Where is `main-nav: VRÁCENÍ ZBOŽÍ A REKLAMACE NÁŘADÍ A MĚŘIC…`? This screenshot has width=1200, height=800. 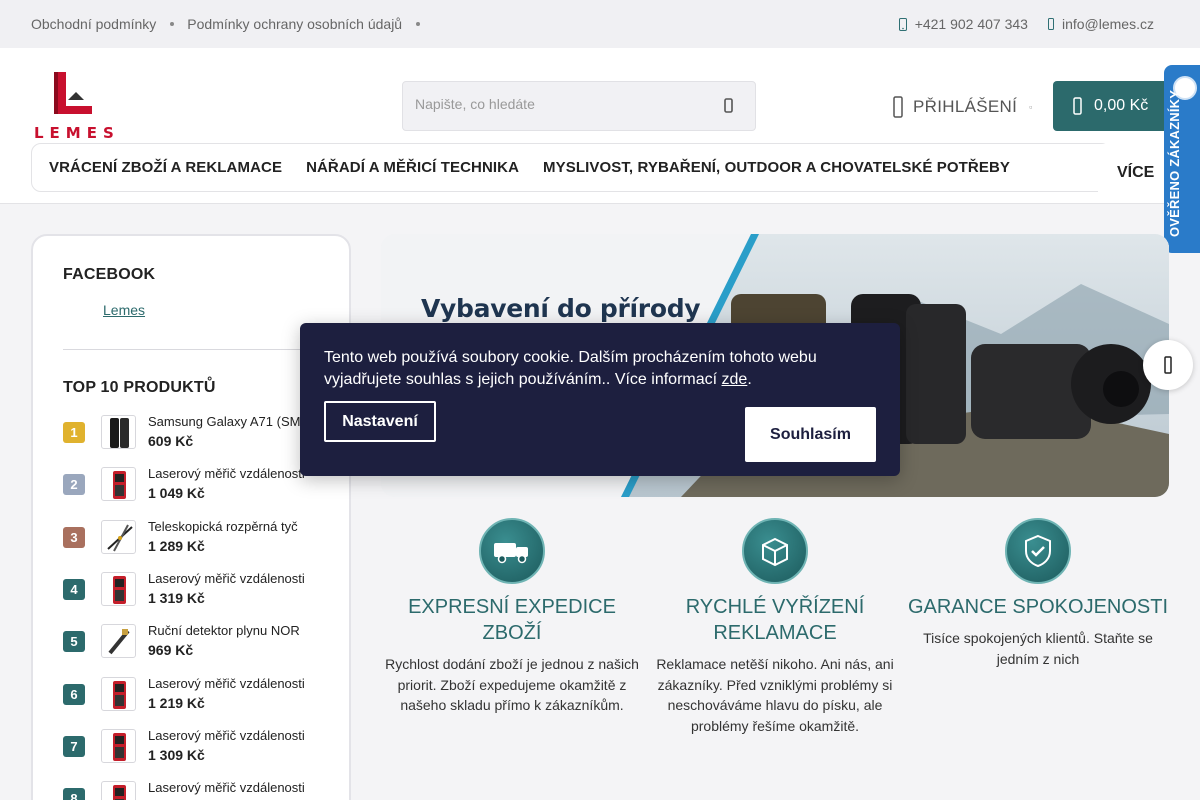 main-nav: VRÁCENÍ ZBOŽÍ A REKLAMACE NÁŘADÍ A MĚŘIC… is located at coordinates (571, 167).